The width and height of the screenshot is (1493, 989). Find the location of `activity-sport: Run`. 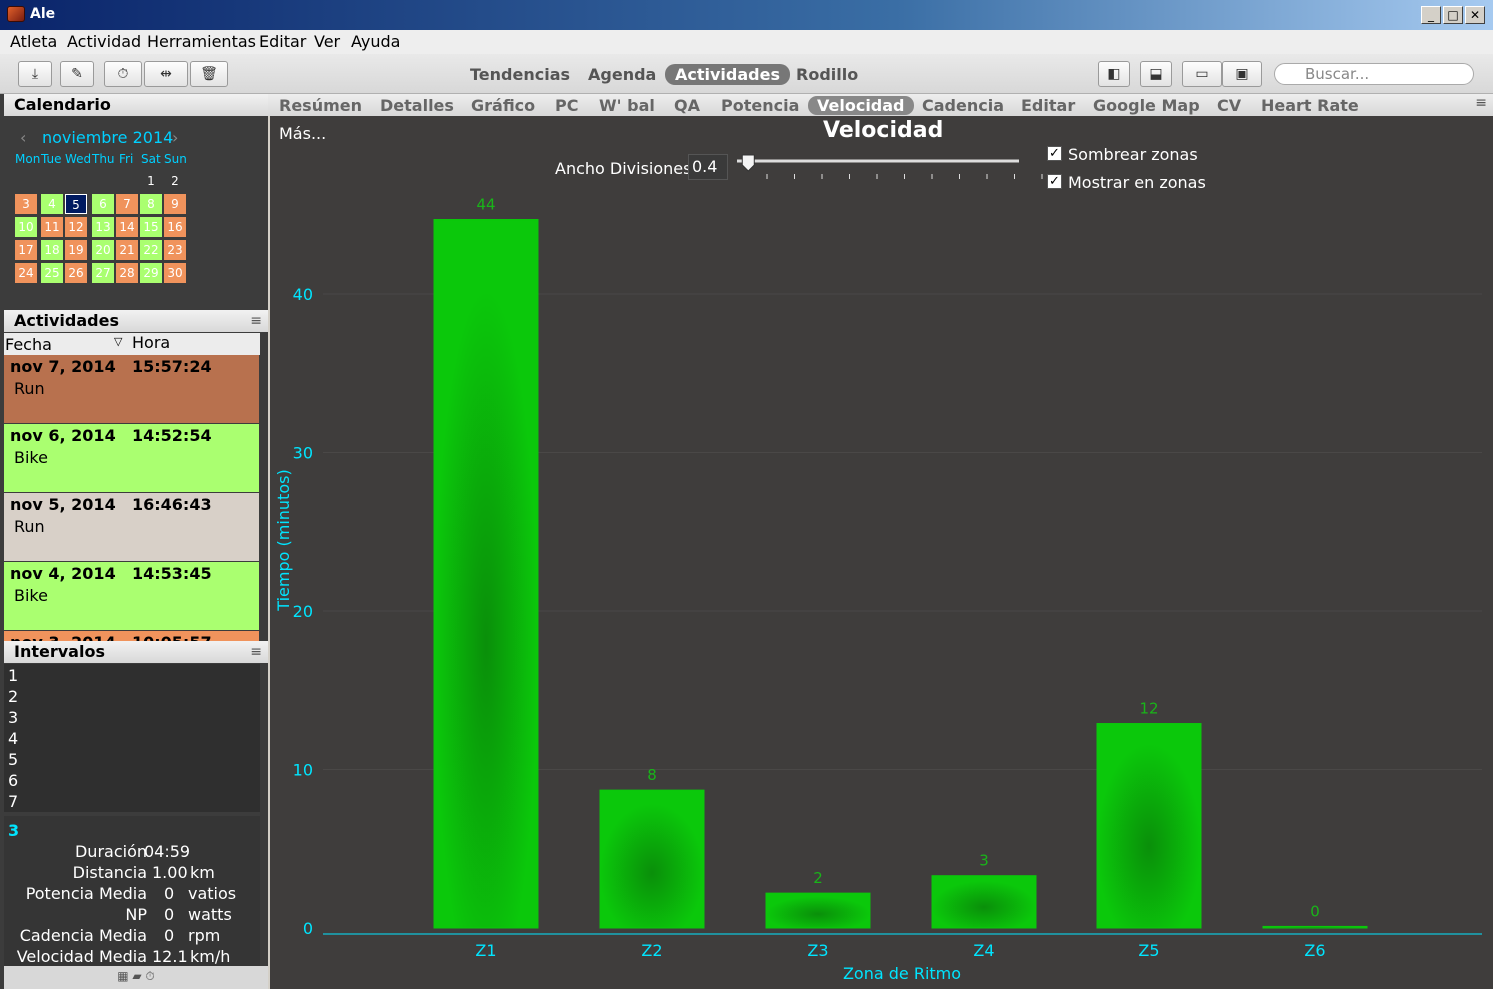

activity-sport: Run is located at coordinates (29, 526).